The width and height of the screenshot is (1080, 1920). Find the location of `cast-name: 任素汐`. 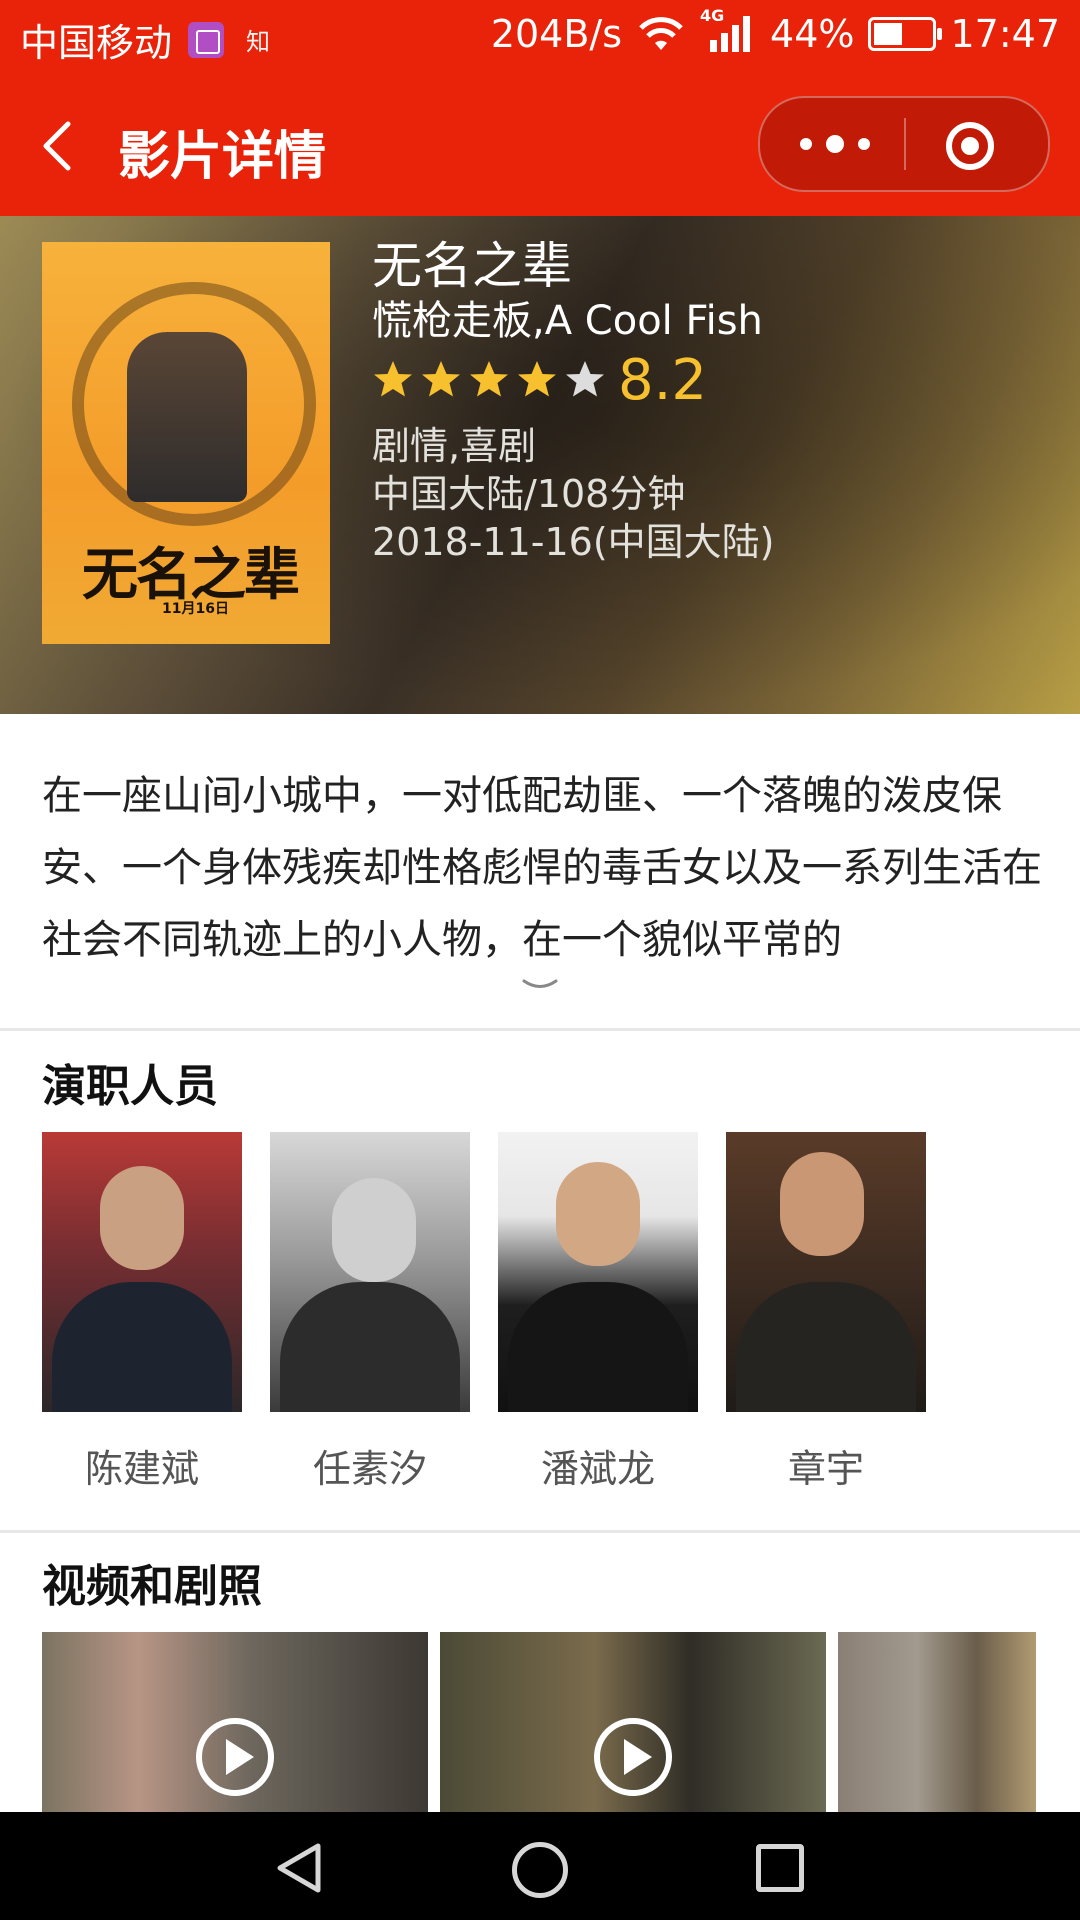

cast-name: 任素汐 is located at coordinates (369, 1469).